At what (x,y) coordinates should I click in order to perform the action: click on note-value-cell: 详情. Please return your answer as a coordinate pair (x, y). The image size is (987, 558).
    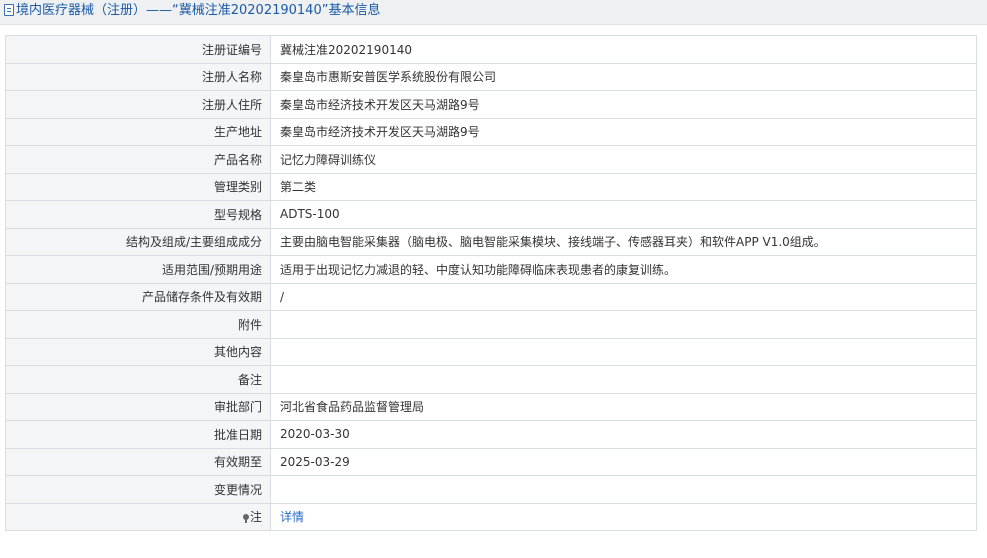
    Looking at the image, I should click on (623, 516).